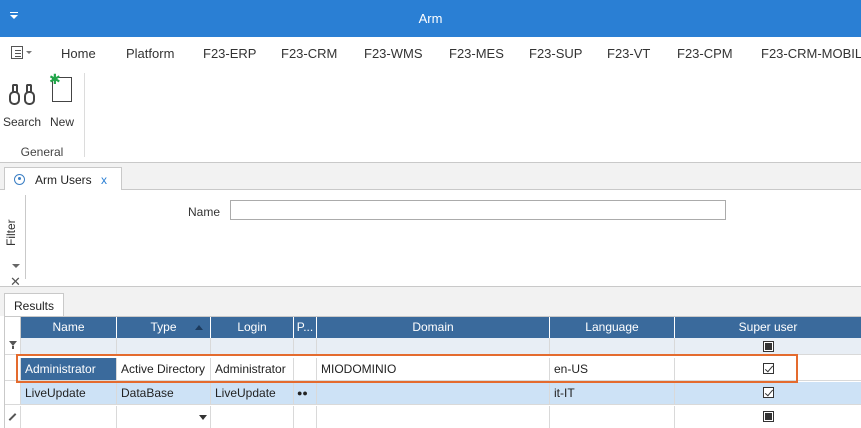  I want to click on close-tab-icon: x, so click(104, 180).